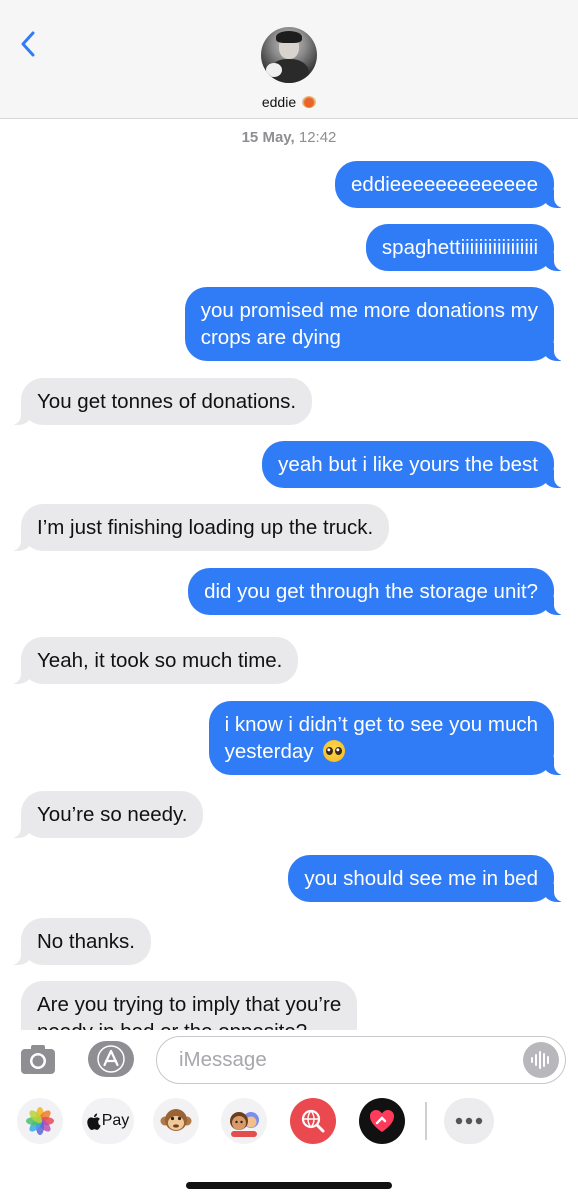 This screenshot has width=578, height=1200. Describe the element at coordinates (408, 464) in the screenshot. I see `message-text: yeah but i like yours the best` at that location.